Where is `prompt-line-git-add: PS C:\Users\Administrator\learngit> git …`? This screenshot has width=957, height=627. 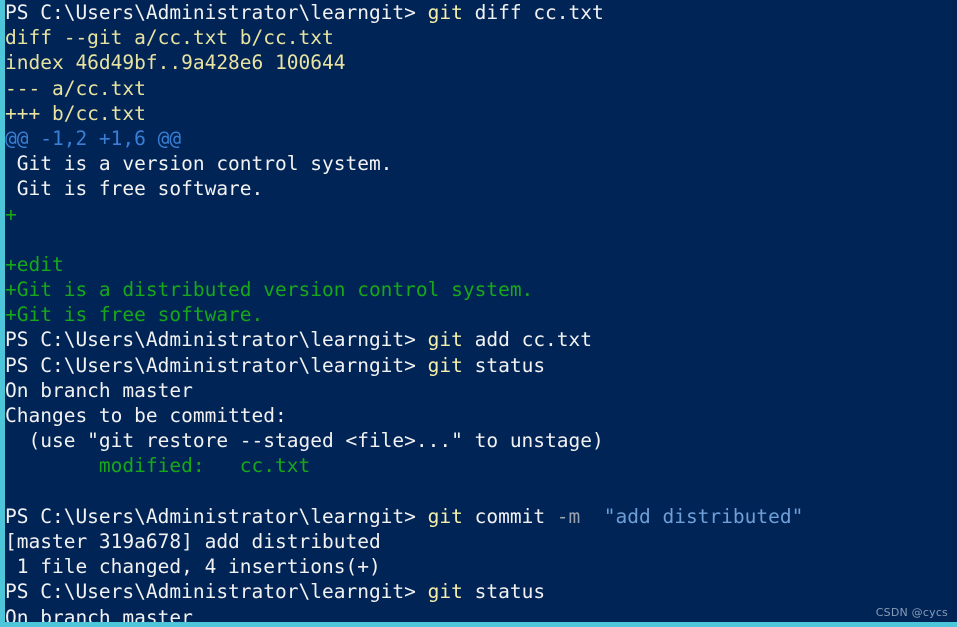 prompt-line-git-add: PS C:\Users\Administrator\learngit> git … is located at coordinates (481, 339).